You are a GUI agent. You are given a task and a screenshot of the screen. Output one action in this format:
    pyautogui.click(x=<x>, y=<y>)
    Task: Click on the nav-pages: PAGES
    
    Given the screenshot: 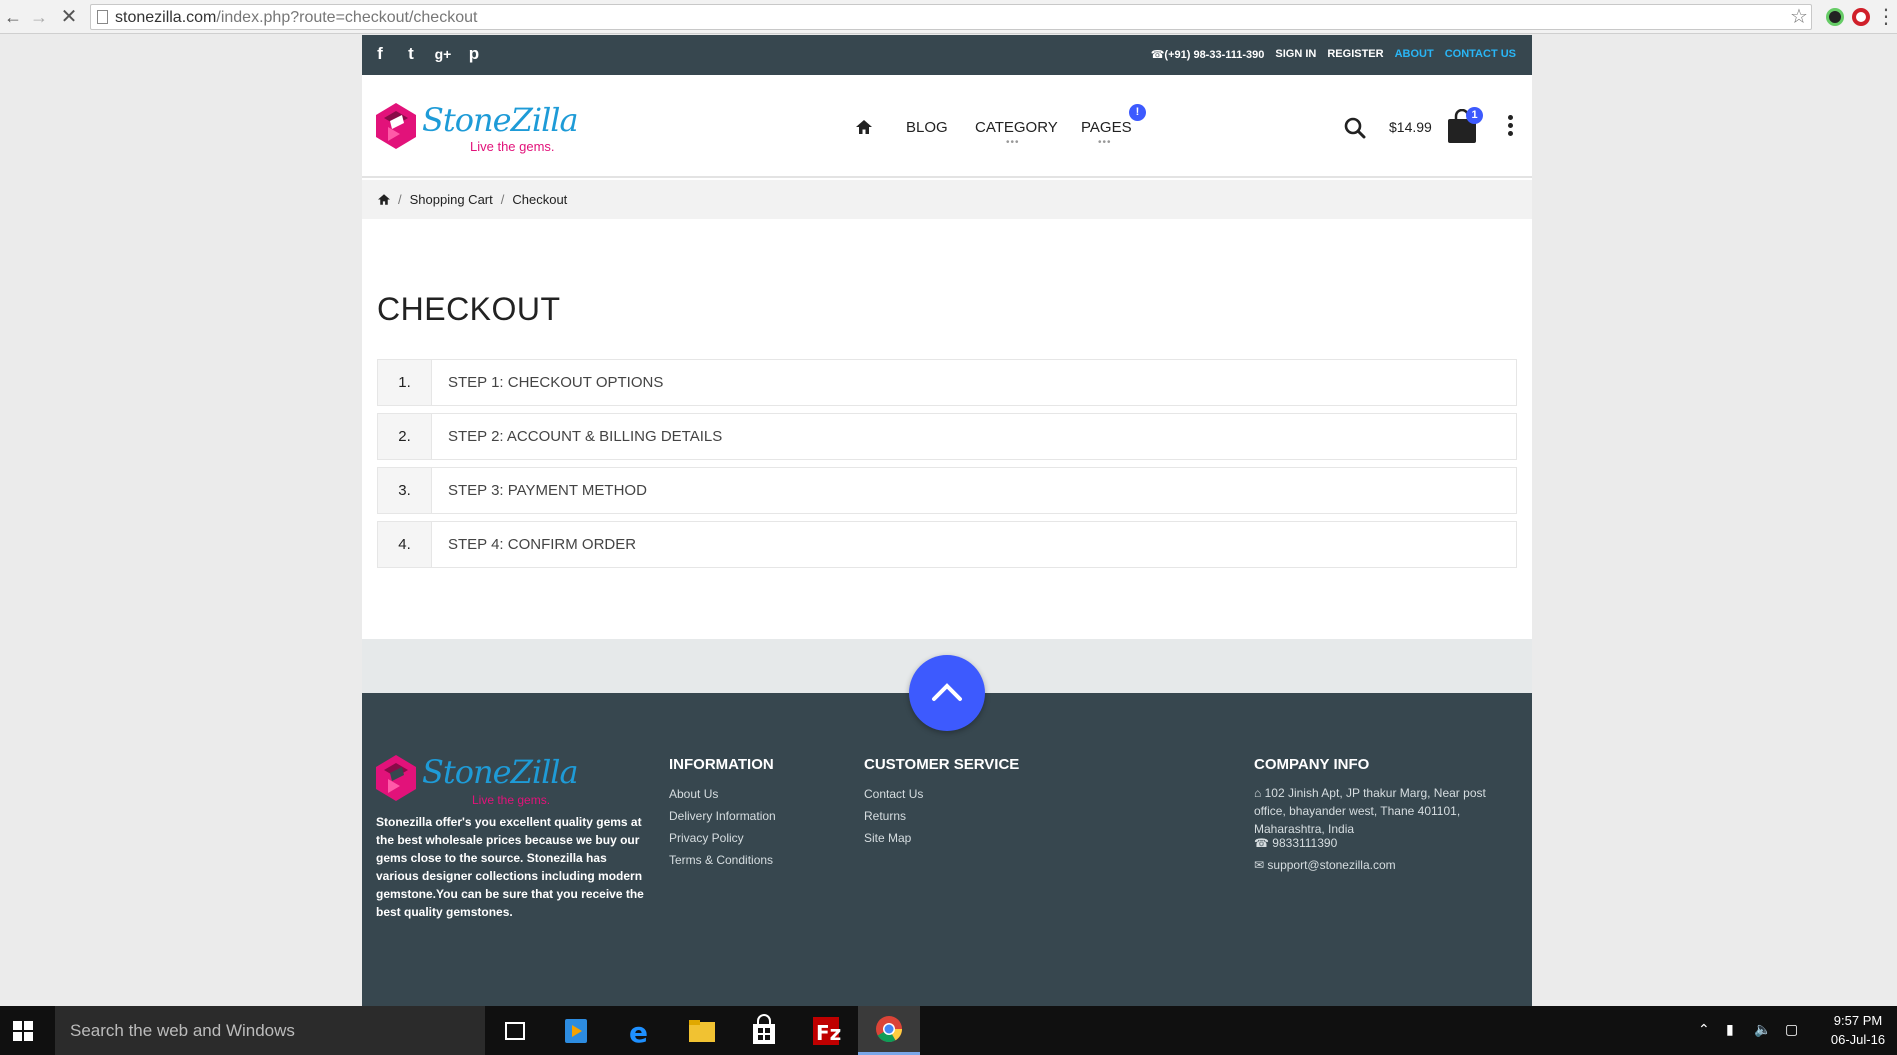 What is the action you would take?
    pyautogui.click(x=1106, y=127)
    